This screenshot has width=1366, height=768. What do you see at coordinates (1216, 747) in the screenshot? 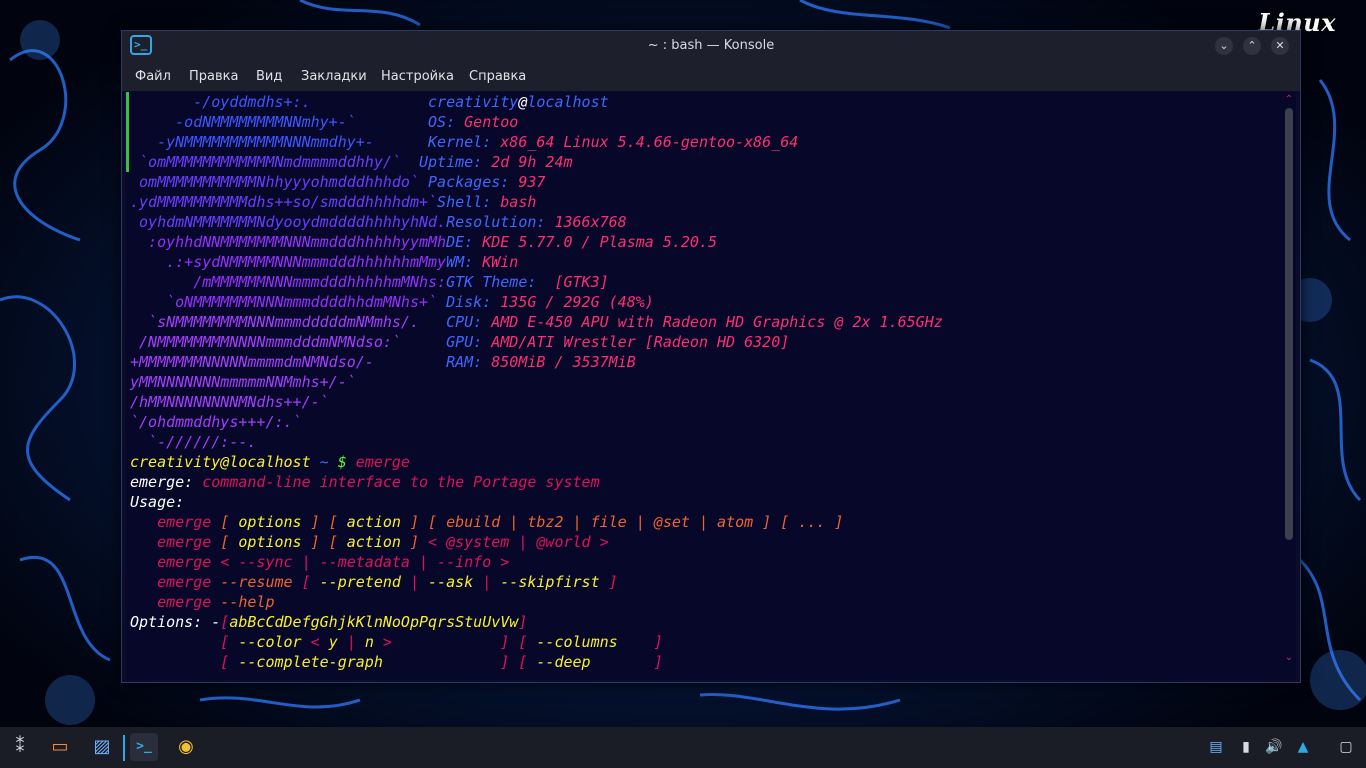
I see `clipboard-icon: ▤` at bounding box center [1216, 747].